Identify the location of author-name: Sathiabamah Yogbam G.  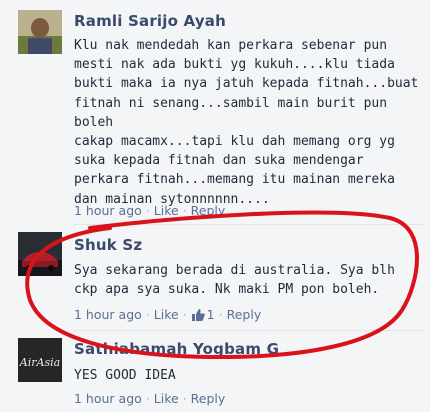
(176, 349).